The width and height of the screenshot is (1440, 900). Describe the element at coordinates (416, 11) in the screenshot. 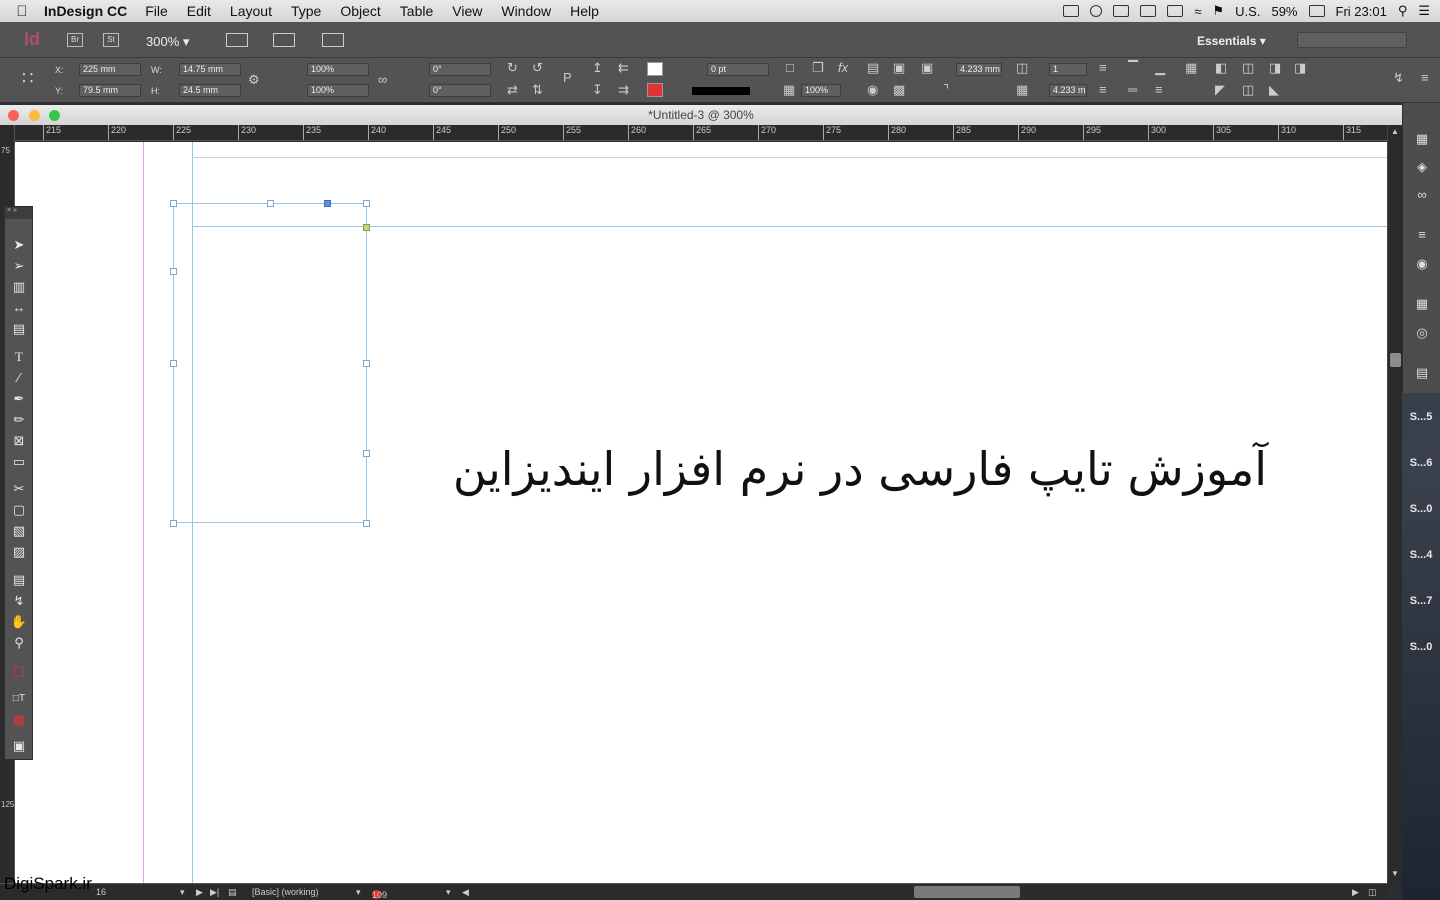

I see `menu-table: Table` at that location.